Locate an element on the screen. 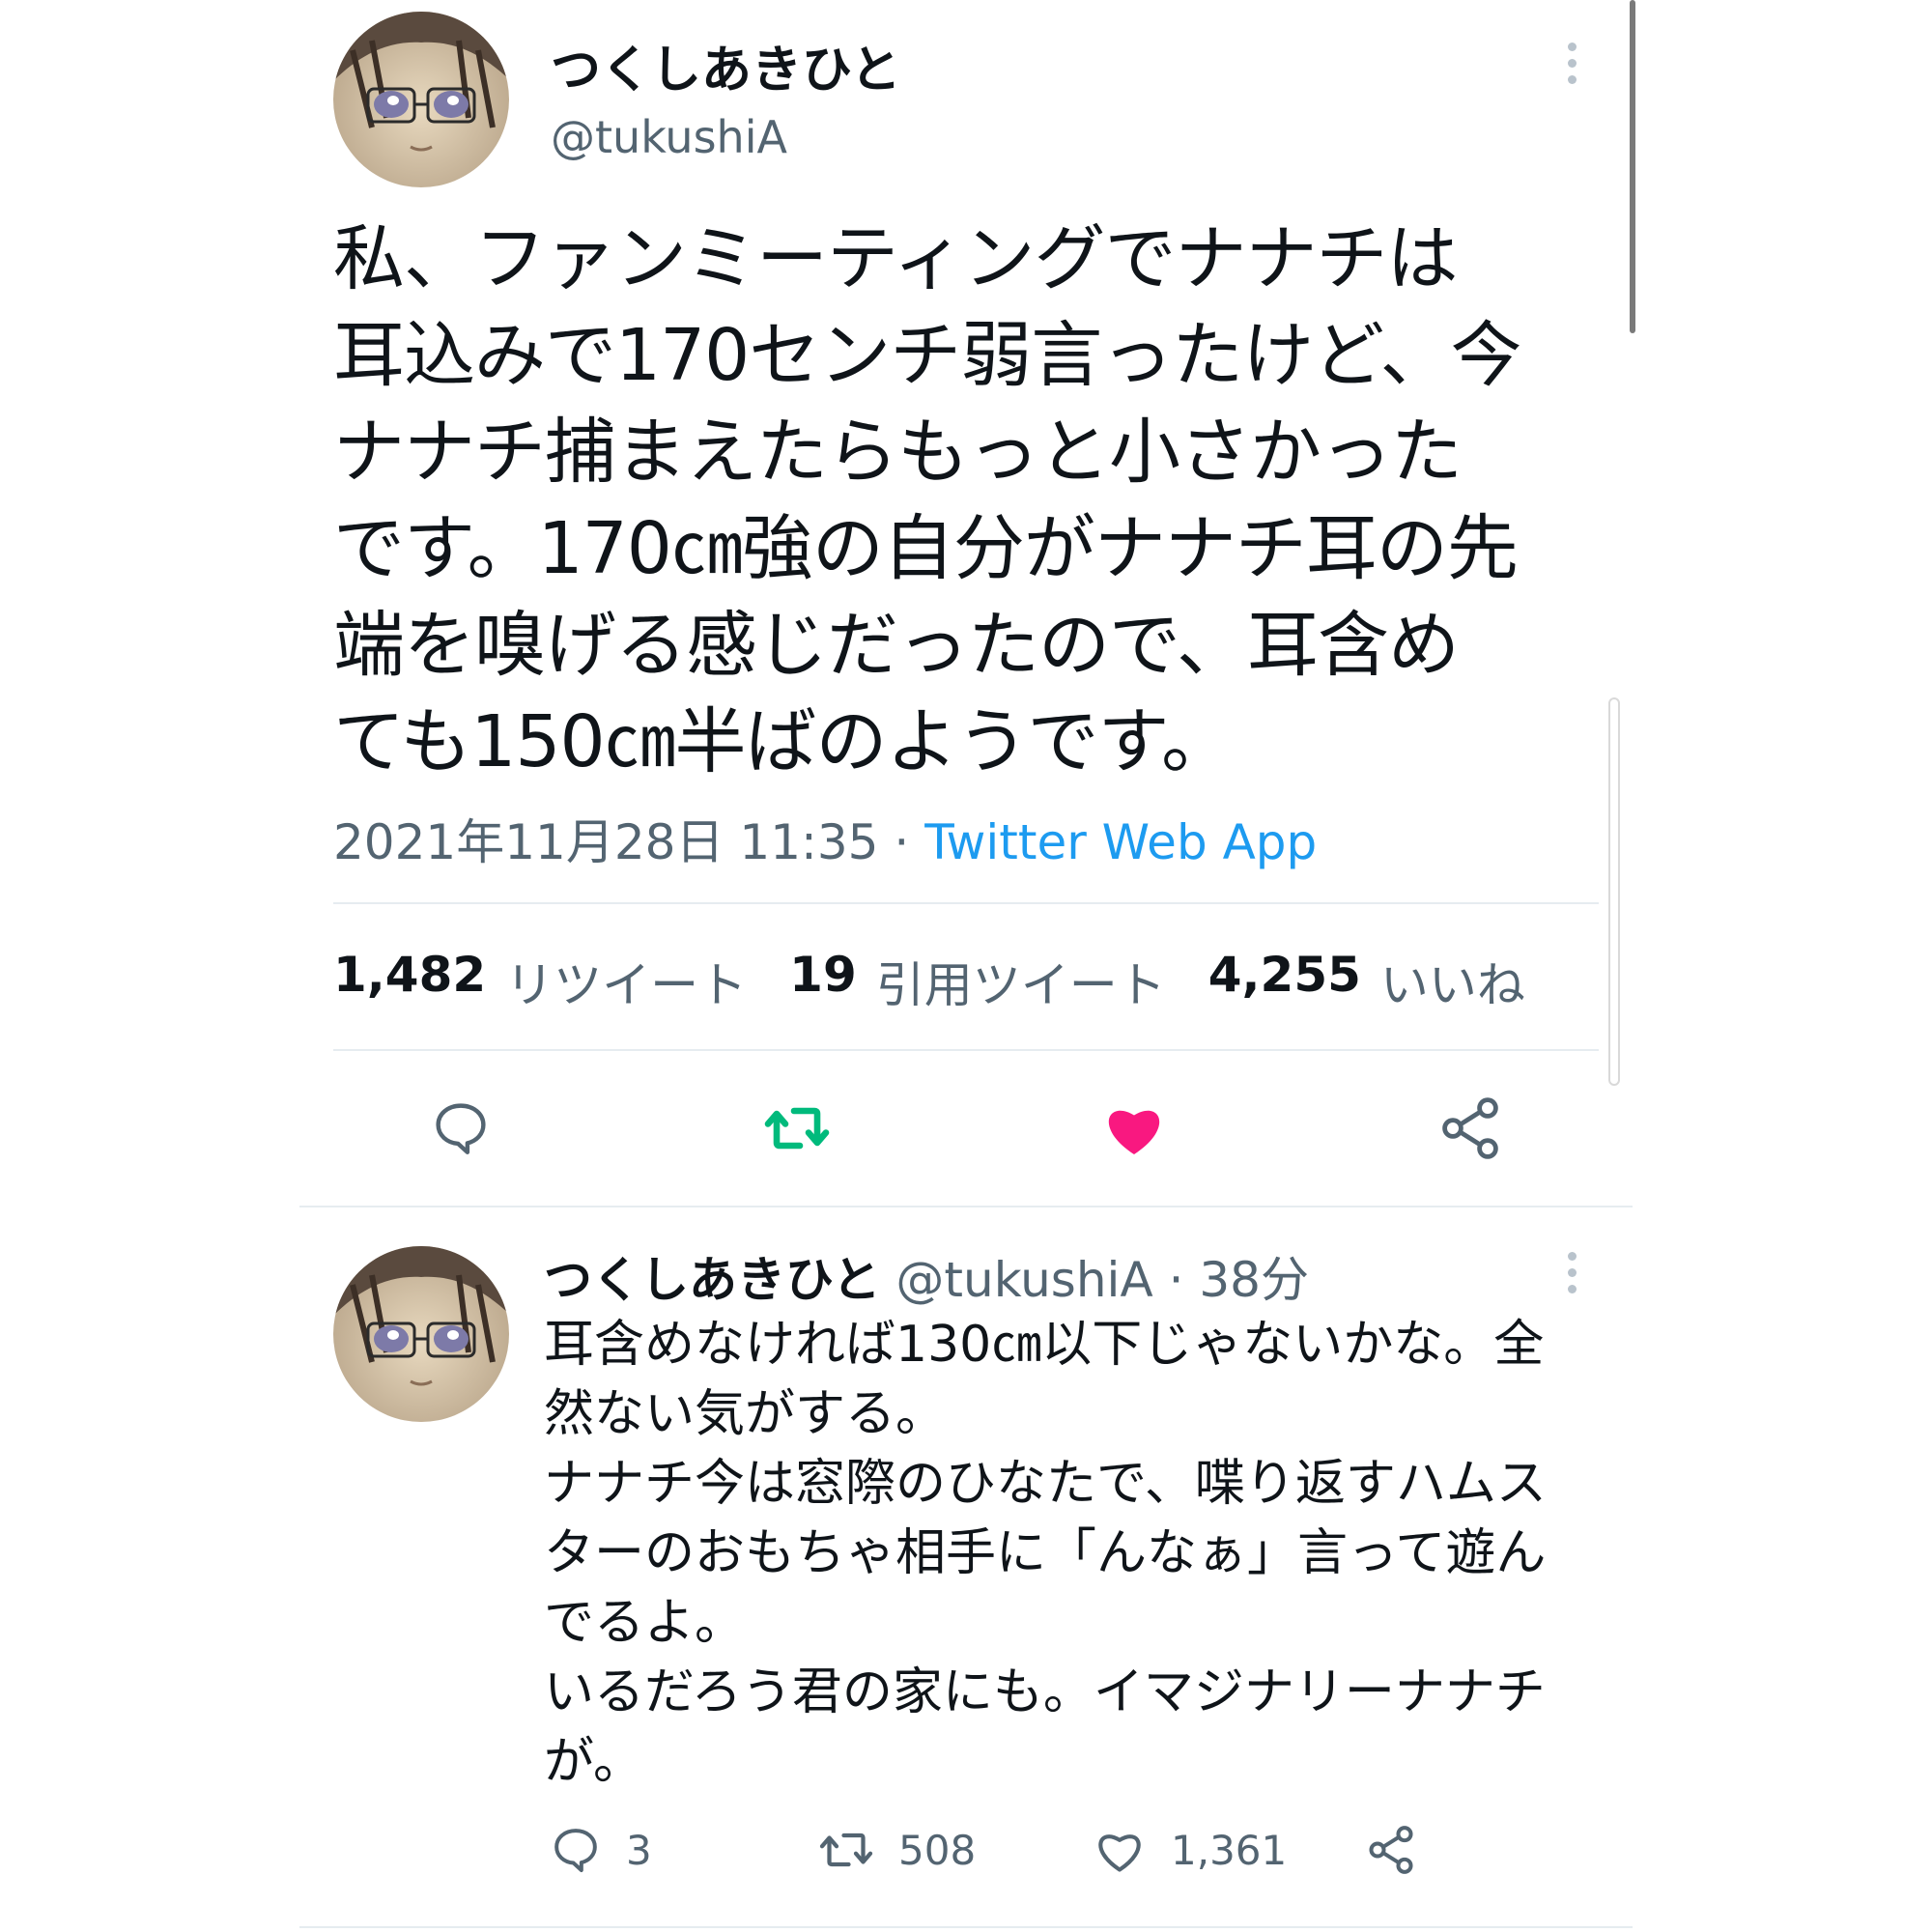 Image resolution: width=1932 pixels, height=1932 pixels. tweet-stats: 1,482 リツイート 19 引用ツイート 4,255 いいね is located at coordinates (950, 981).